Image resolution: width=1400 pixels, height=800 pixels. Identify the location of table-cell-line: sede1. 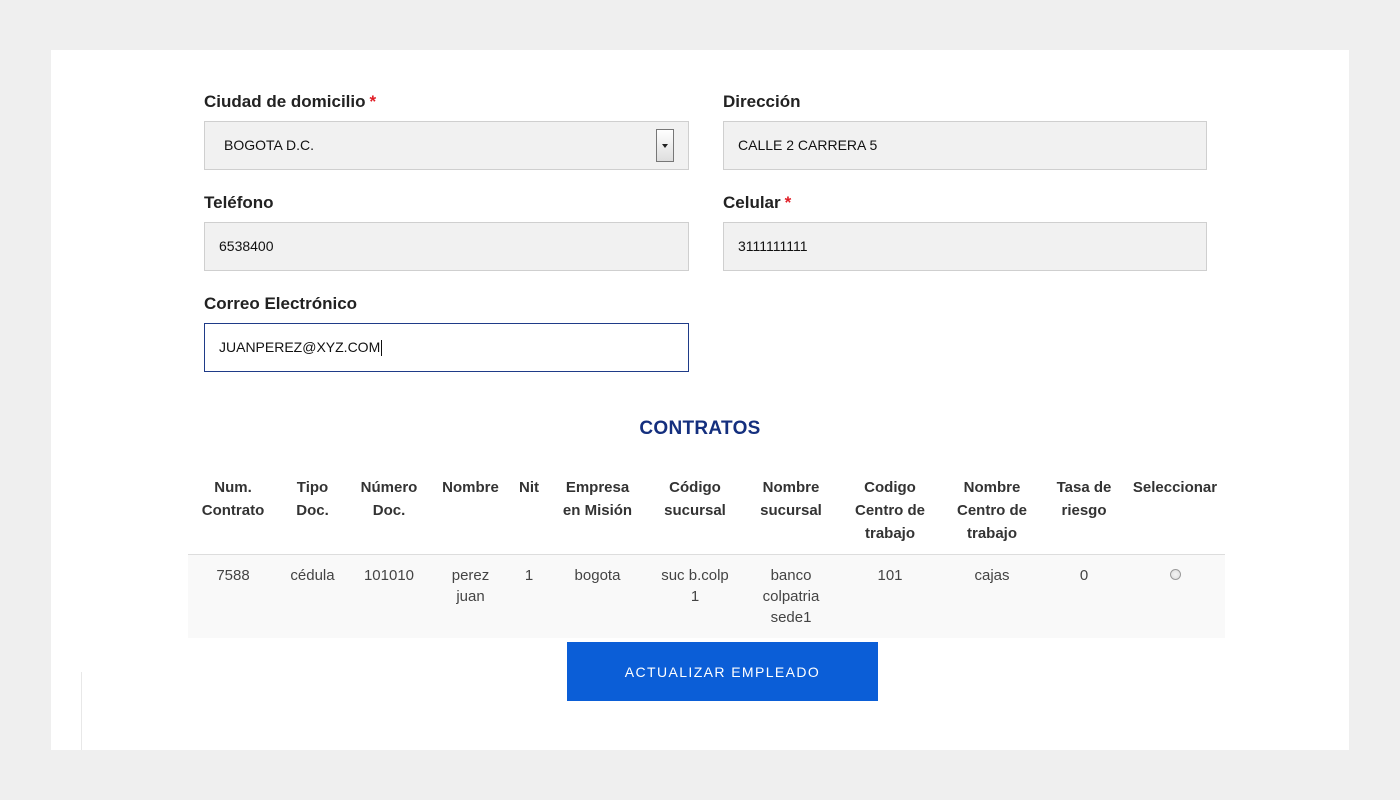
(791, 617).